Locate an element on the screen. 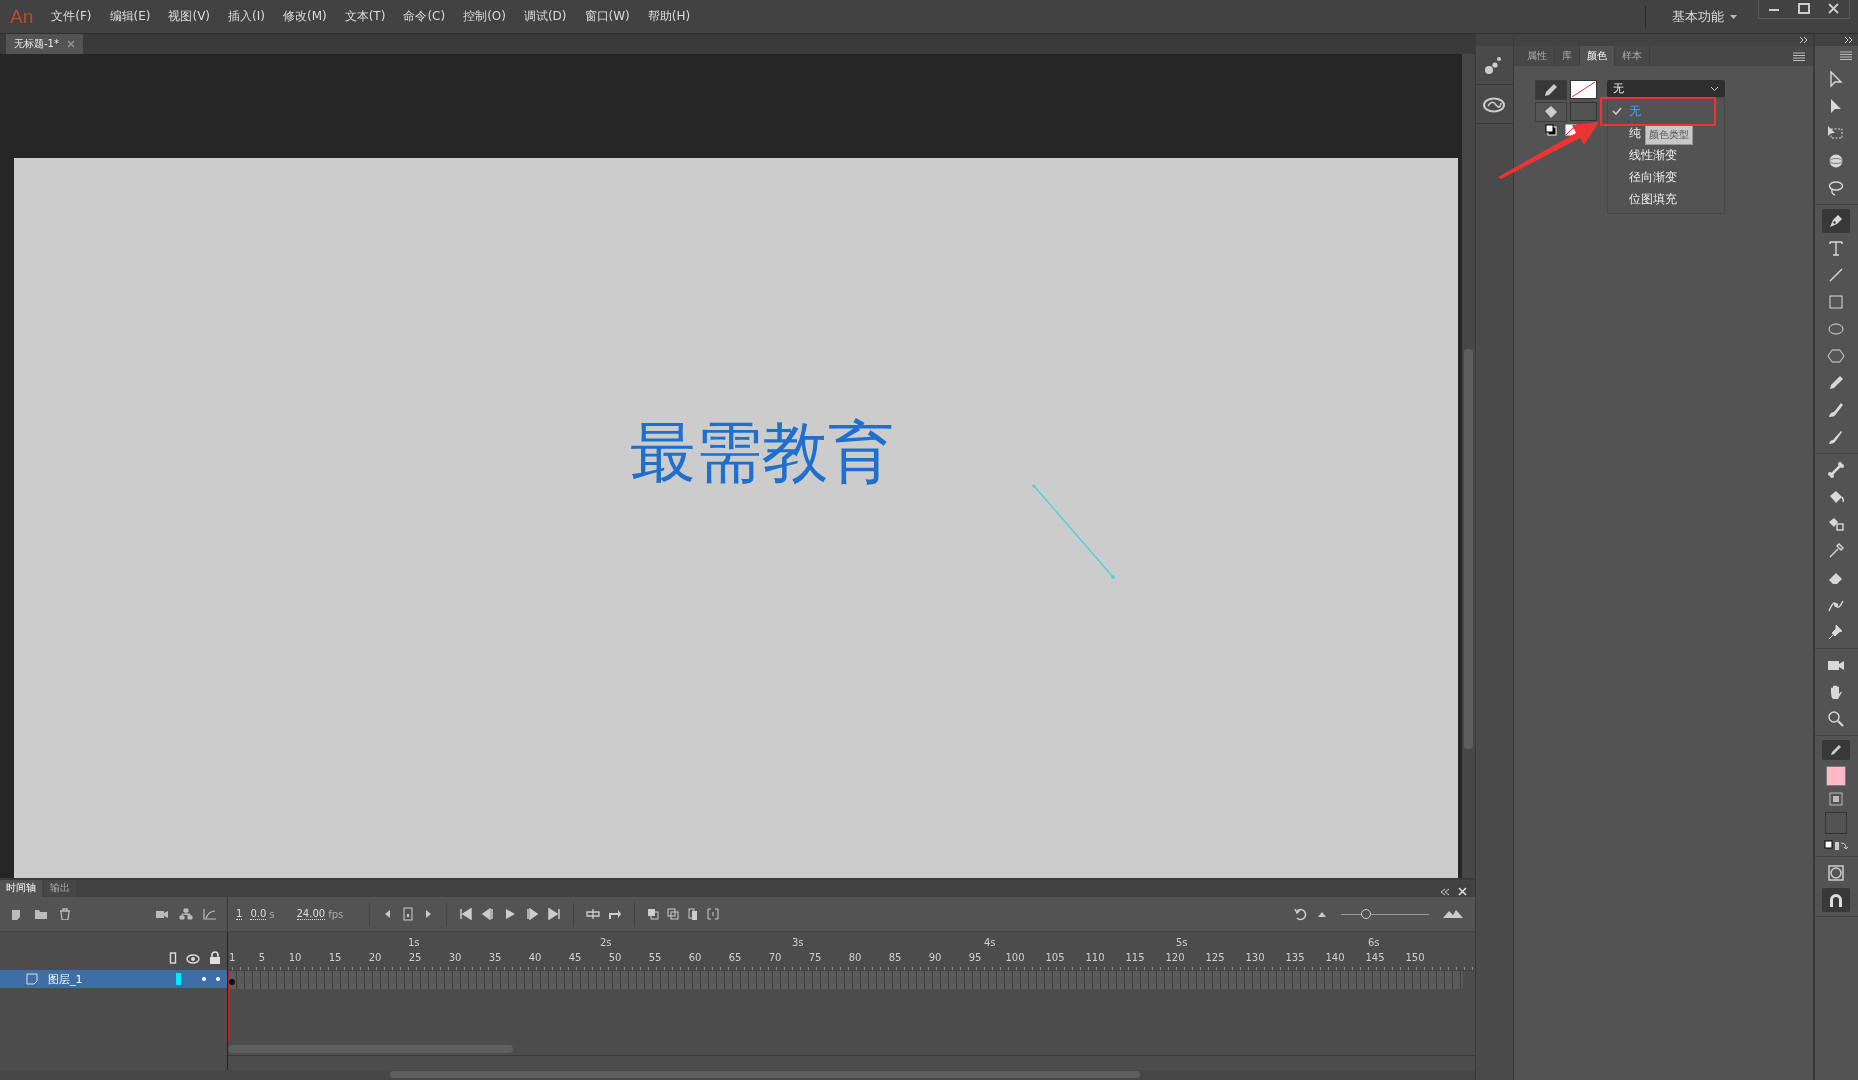 This screenshot has height=1080, width=1858. layer-name: 图层_1 is located at coordinates (65, 979).